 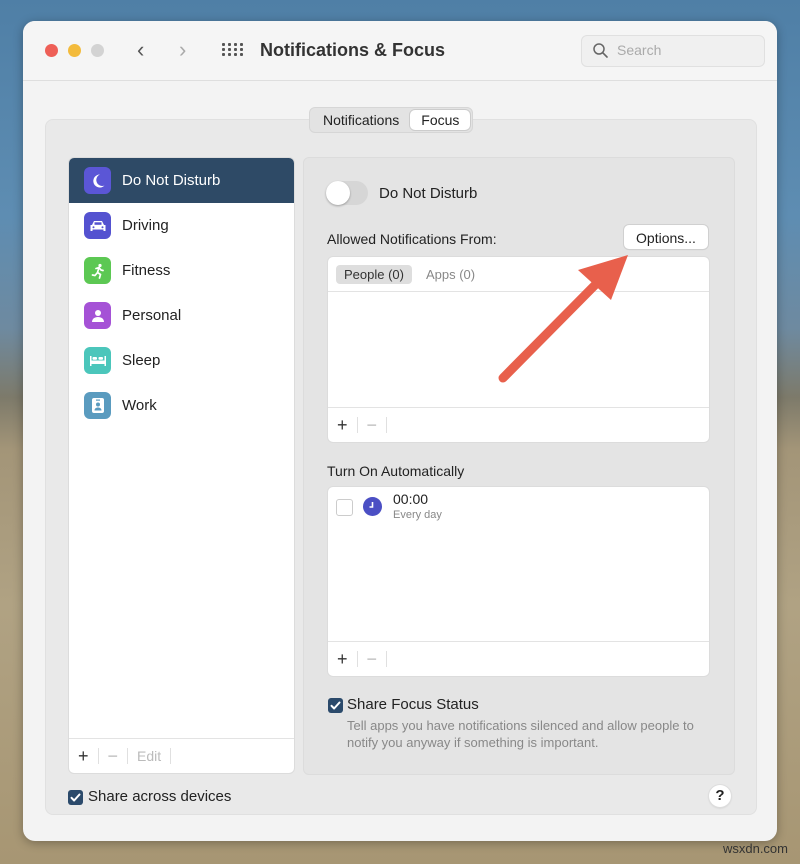 I want to click on do-not-disturb-toggle, so click(x=347, y=193).